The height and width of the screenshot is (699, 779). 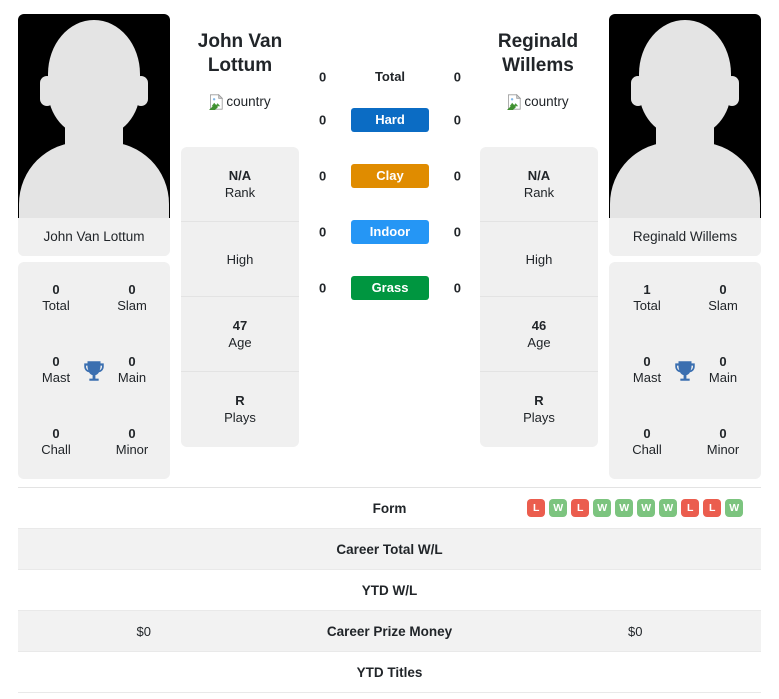 I want to click on player-right-country-slot: country, so click(x=538, y=102).